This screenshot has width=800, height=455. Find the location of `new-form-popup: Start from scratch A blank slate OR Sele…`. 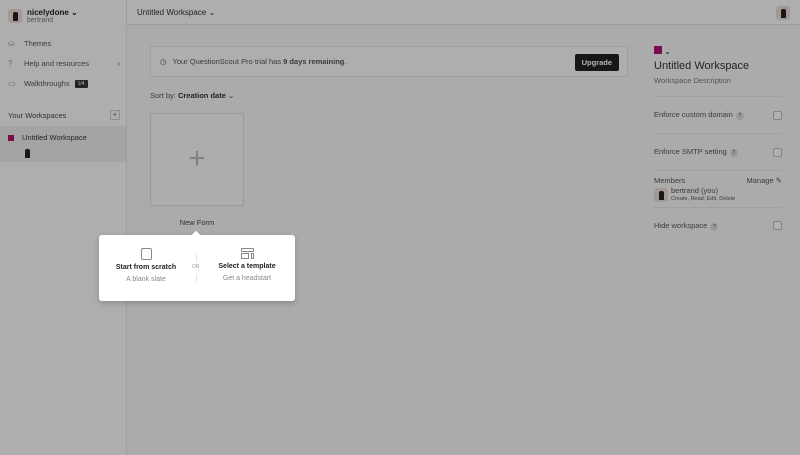

new-form-popup: Start from scratch A blank slate OR Sele… is located at coordinates (197, 268).